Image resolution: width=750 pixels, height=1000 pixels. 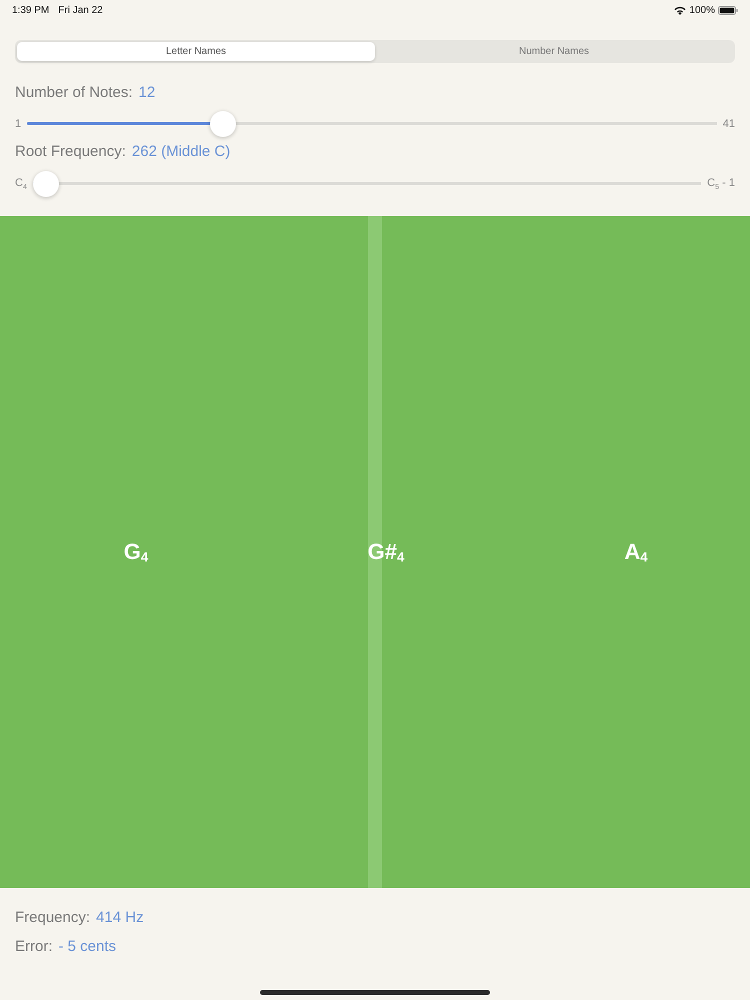 I want to click on battery-icon, so click(x=728, y=10).